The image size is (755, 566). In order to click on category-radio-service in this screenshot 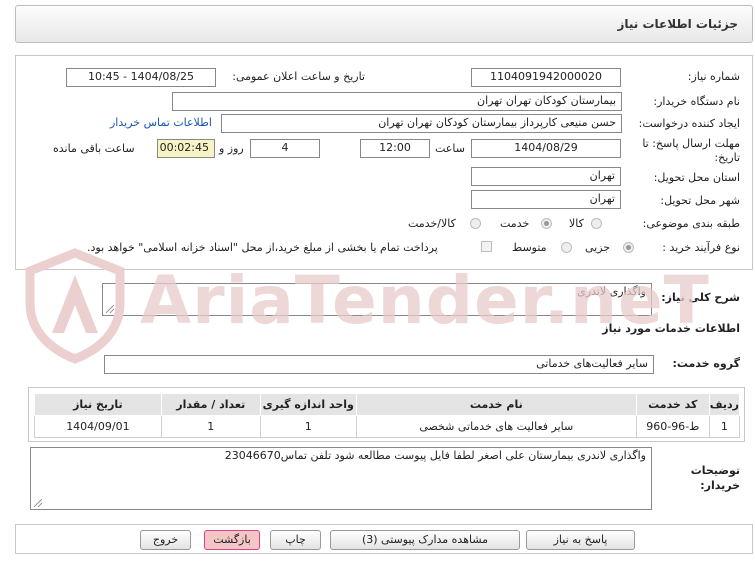, I will do `click(546, 223)`.